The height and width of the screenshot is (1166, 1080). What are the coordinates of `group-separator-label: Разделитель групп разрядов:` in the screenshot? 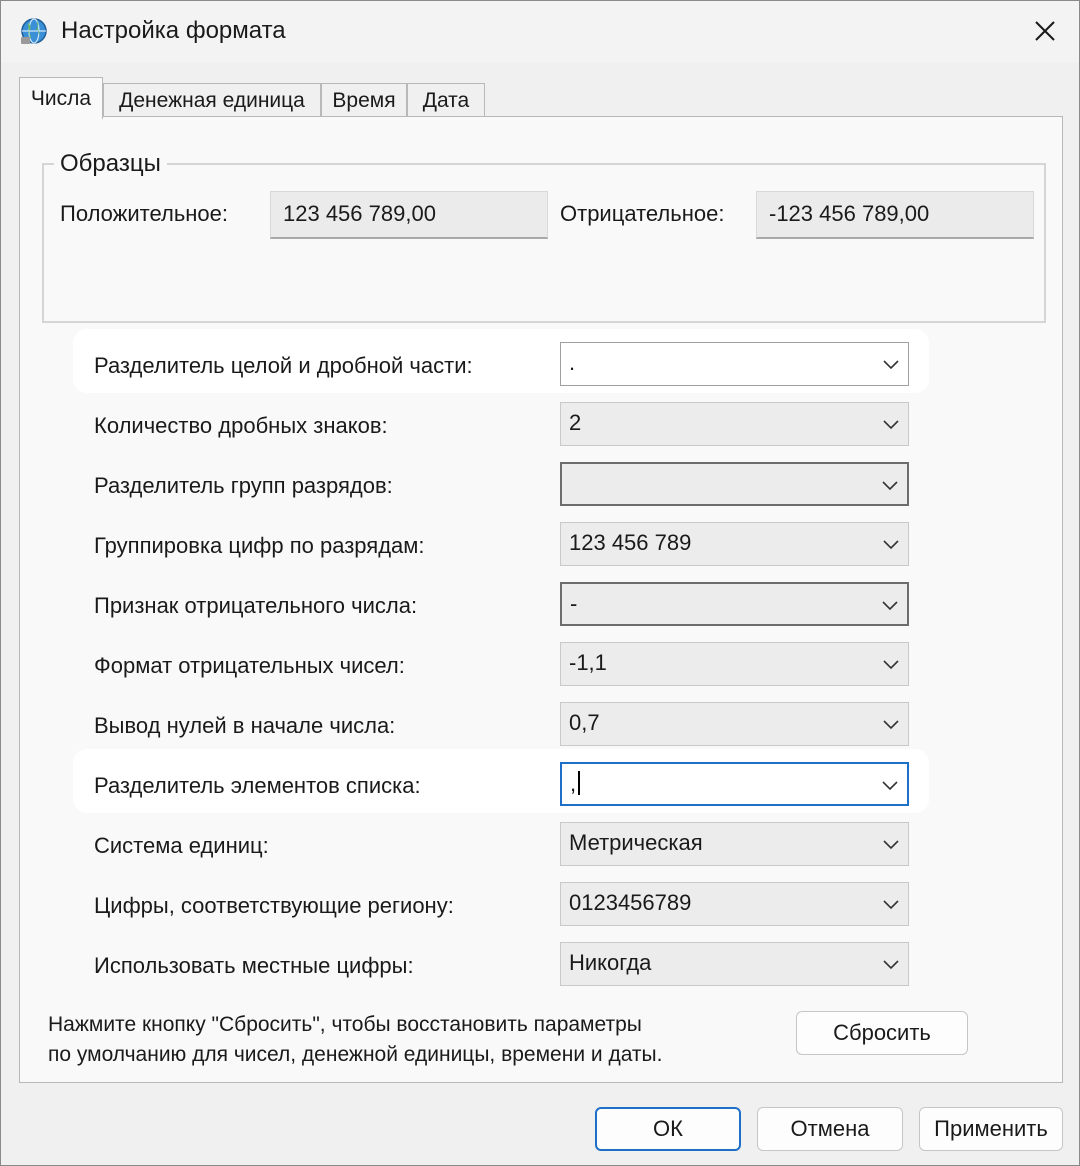 It's located at (243, 485).